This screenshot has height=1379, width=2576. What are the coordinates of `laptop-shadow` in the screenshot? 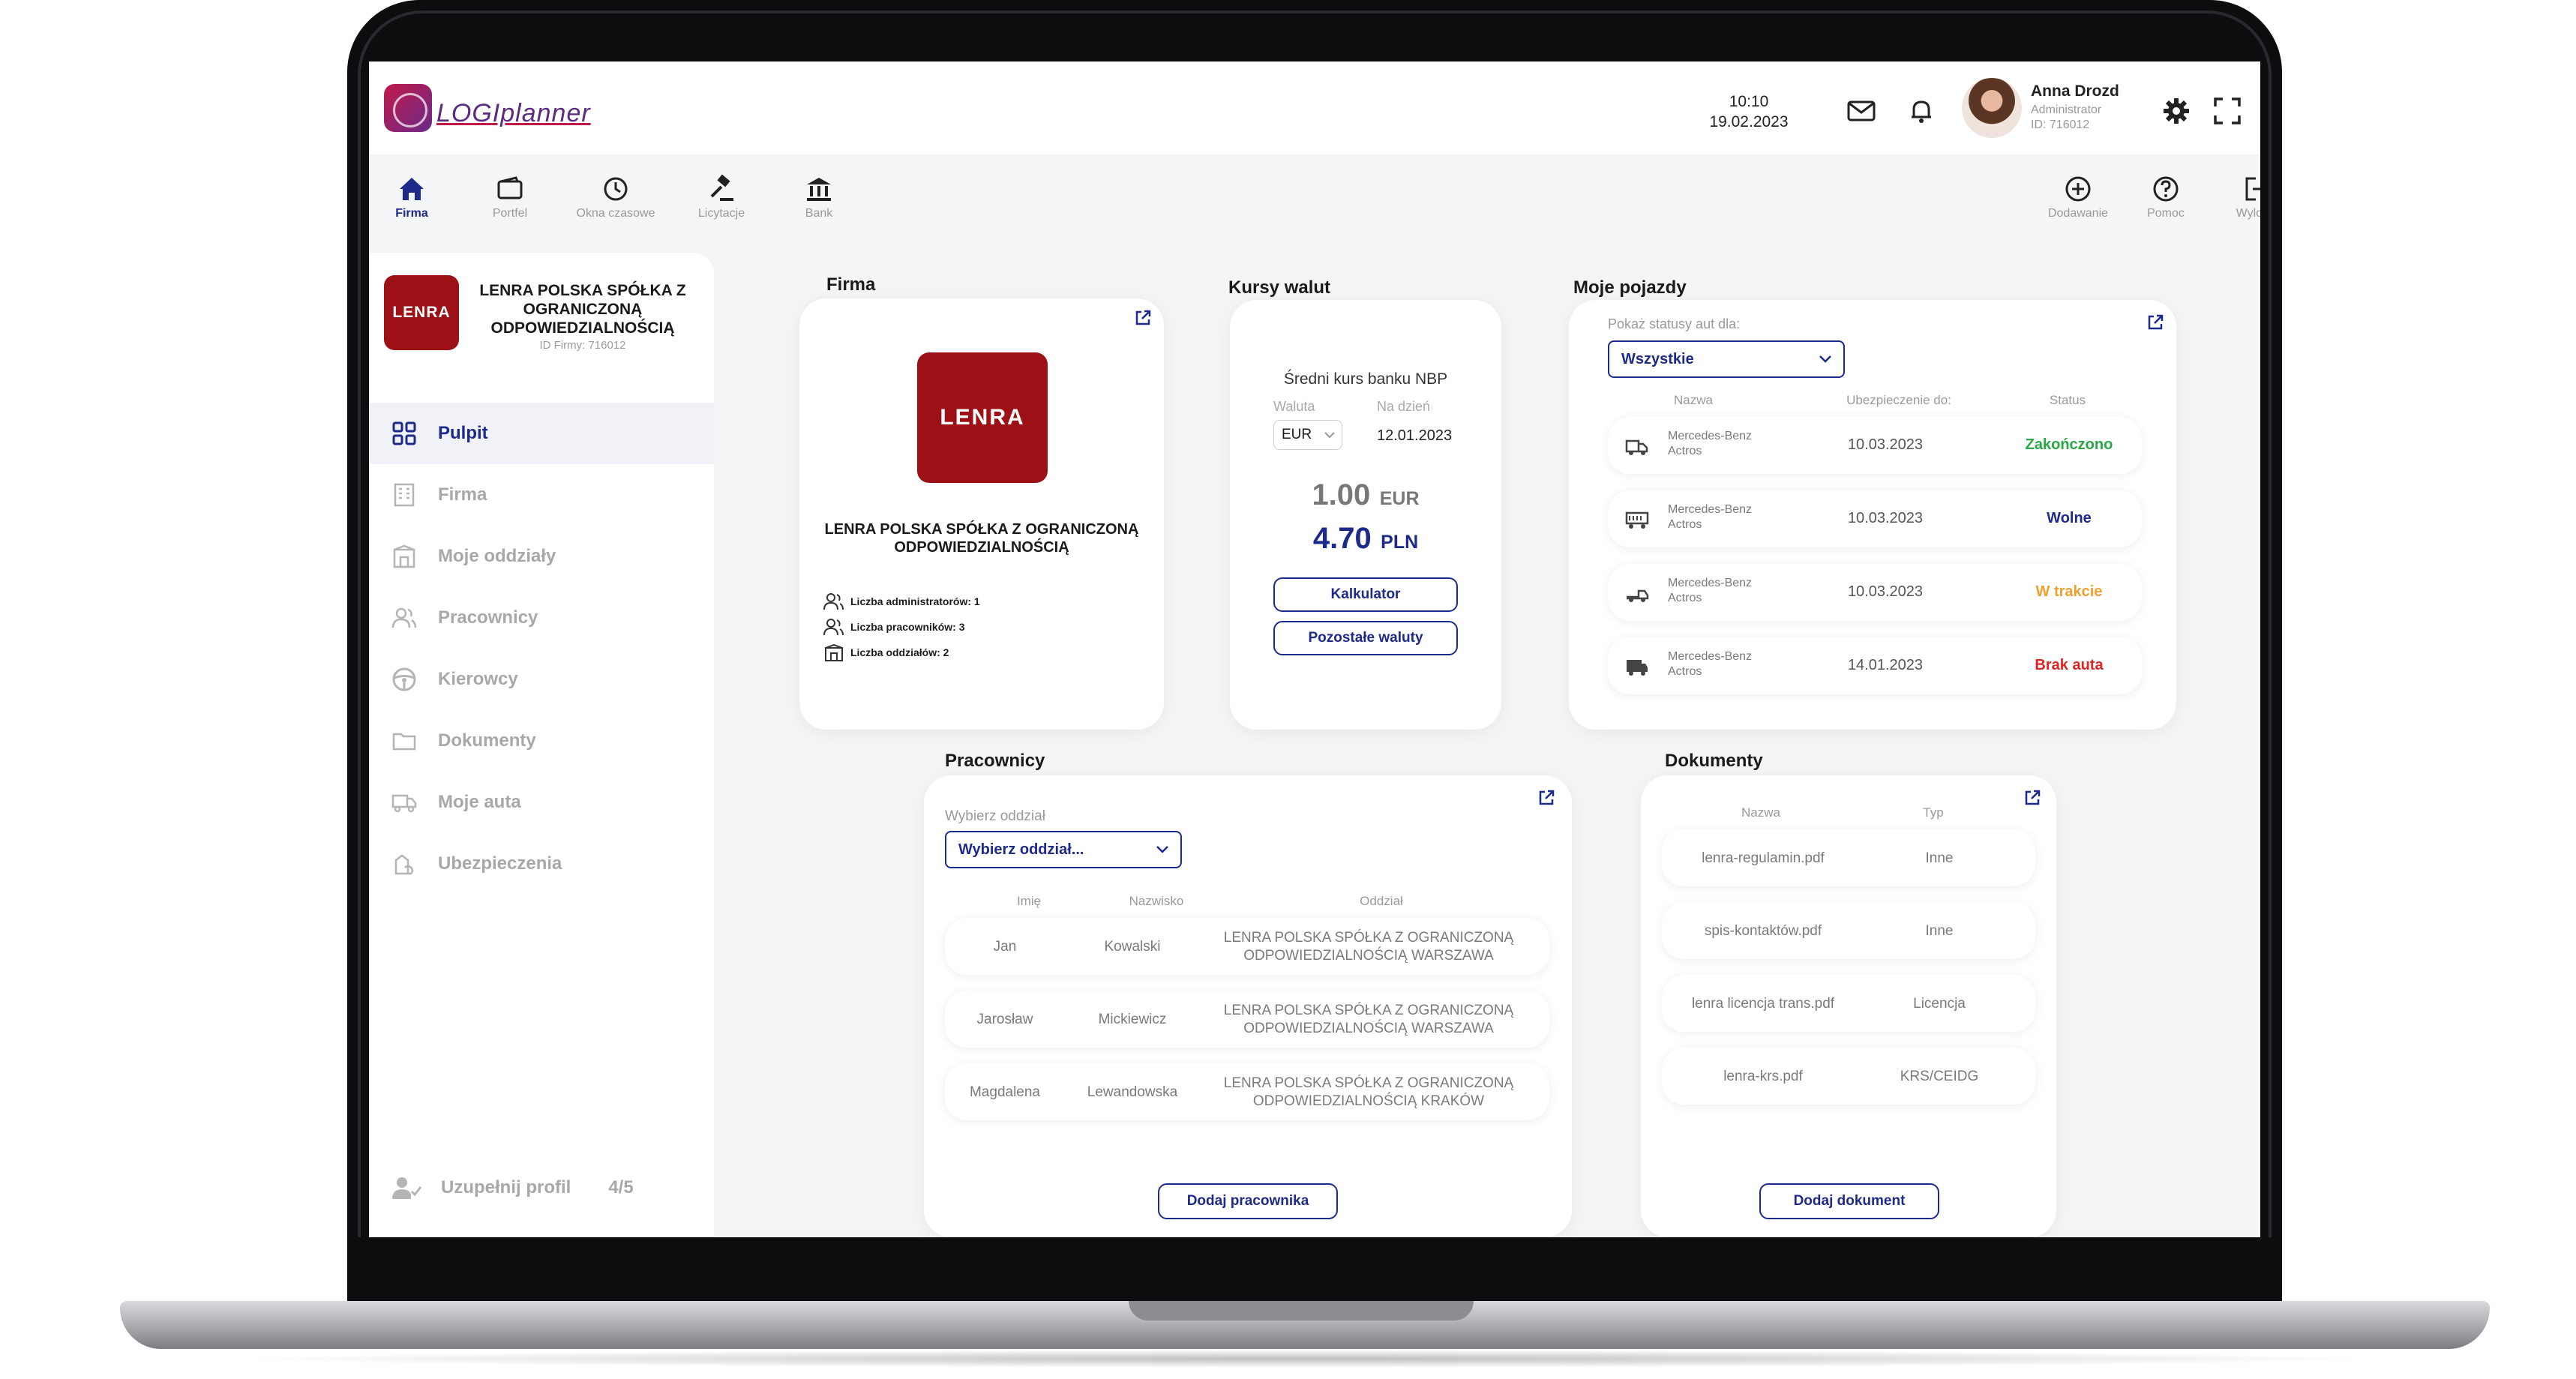 It's located at (1305, 1359).